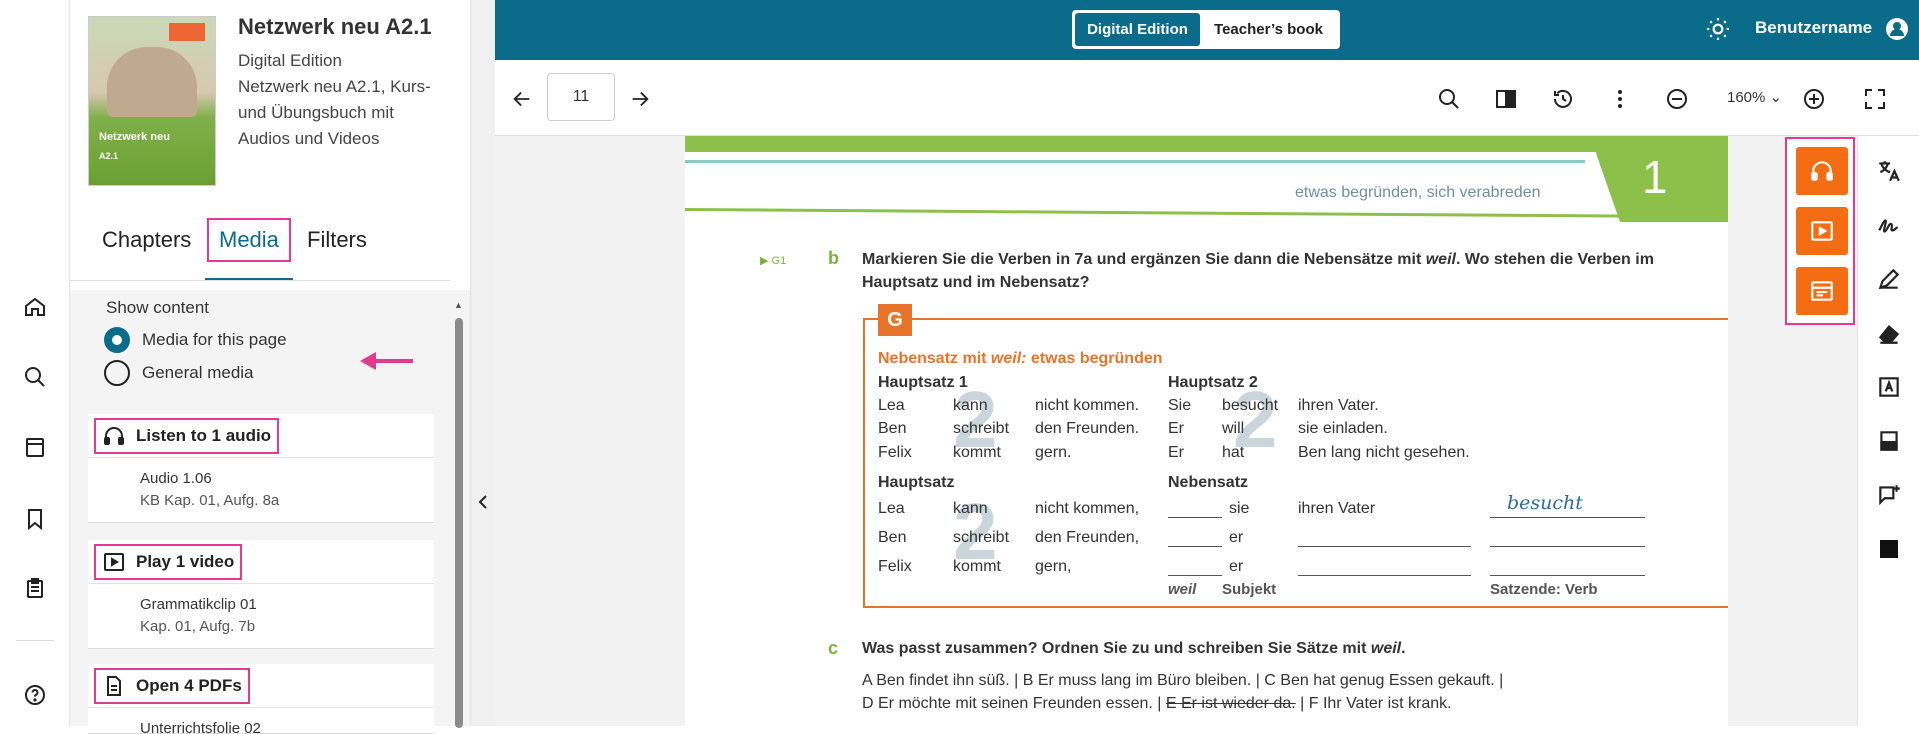  What do you see at coordinates (179, 373) in the screenshot?
I see `radio-general-media: General media` at bounding box center [179, 373].